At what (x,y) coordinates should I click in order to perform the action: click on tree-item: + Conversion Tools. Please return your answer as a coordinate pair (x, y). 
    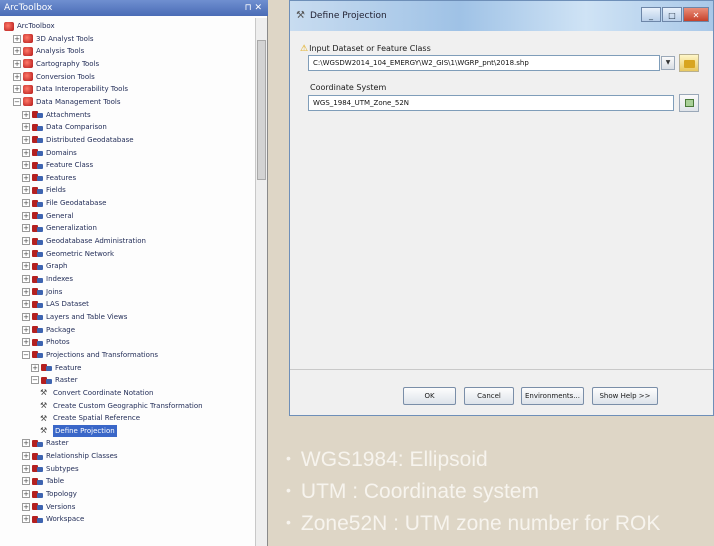
    Looking at the image, I should click on (54, 77).